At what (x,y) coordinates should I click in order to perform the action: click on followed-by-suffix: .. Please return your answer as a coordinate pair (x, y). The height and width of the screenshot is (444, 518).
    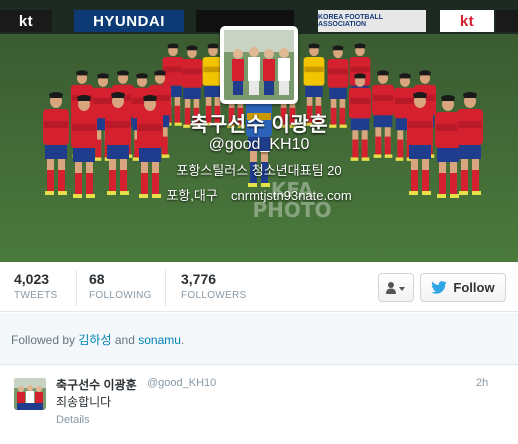
    Looking at the image, I should click on (182, 340).